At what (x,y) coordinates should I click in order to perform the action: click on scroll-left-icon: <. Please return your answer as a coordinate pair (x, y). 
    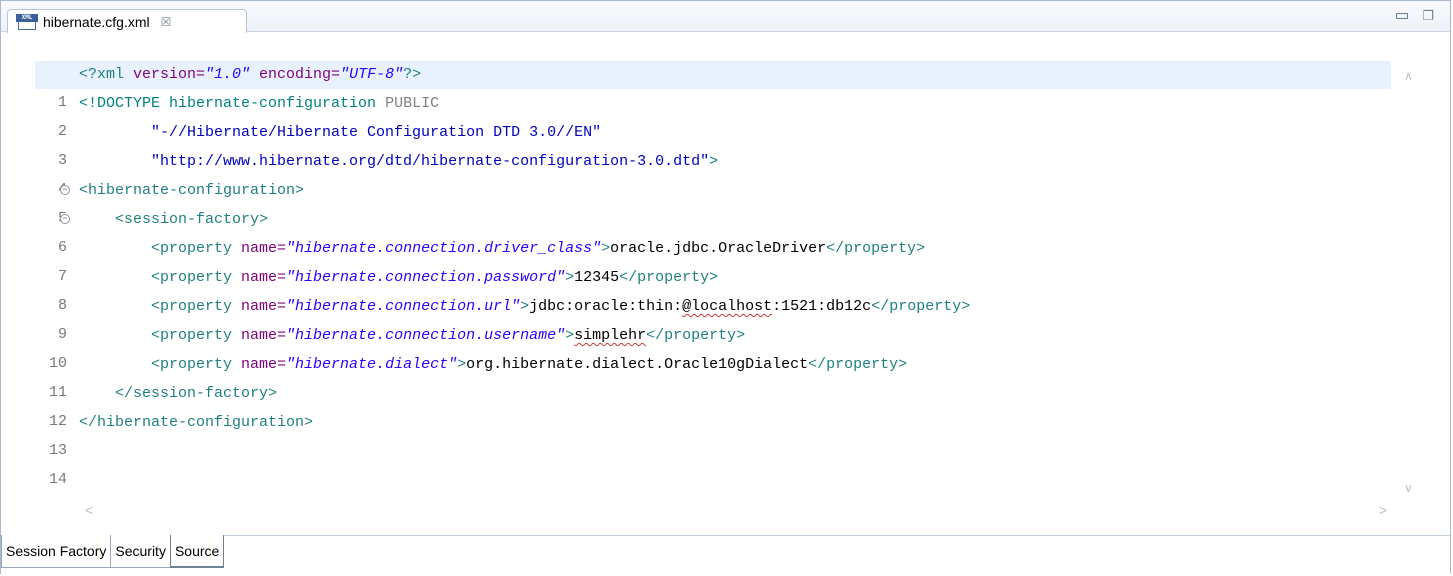
    Looking at the image, I should click on (89, 510).